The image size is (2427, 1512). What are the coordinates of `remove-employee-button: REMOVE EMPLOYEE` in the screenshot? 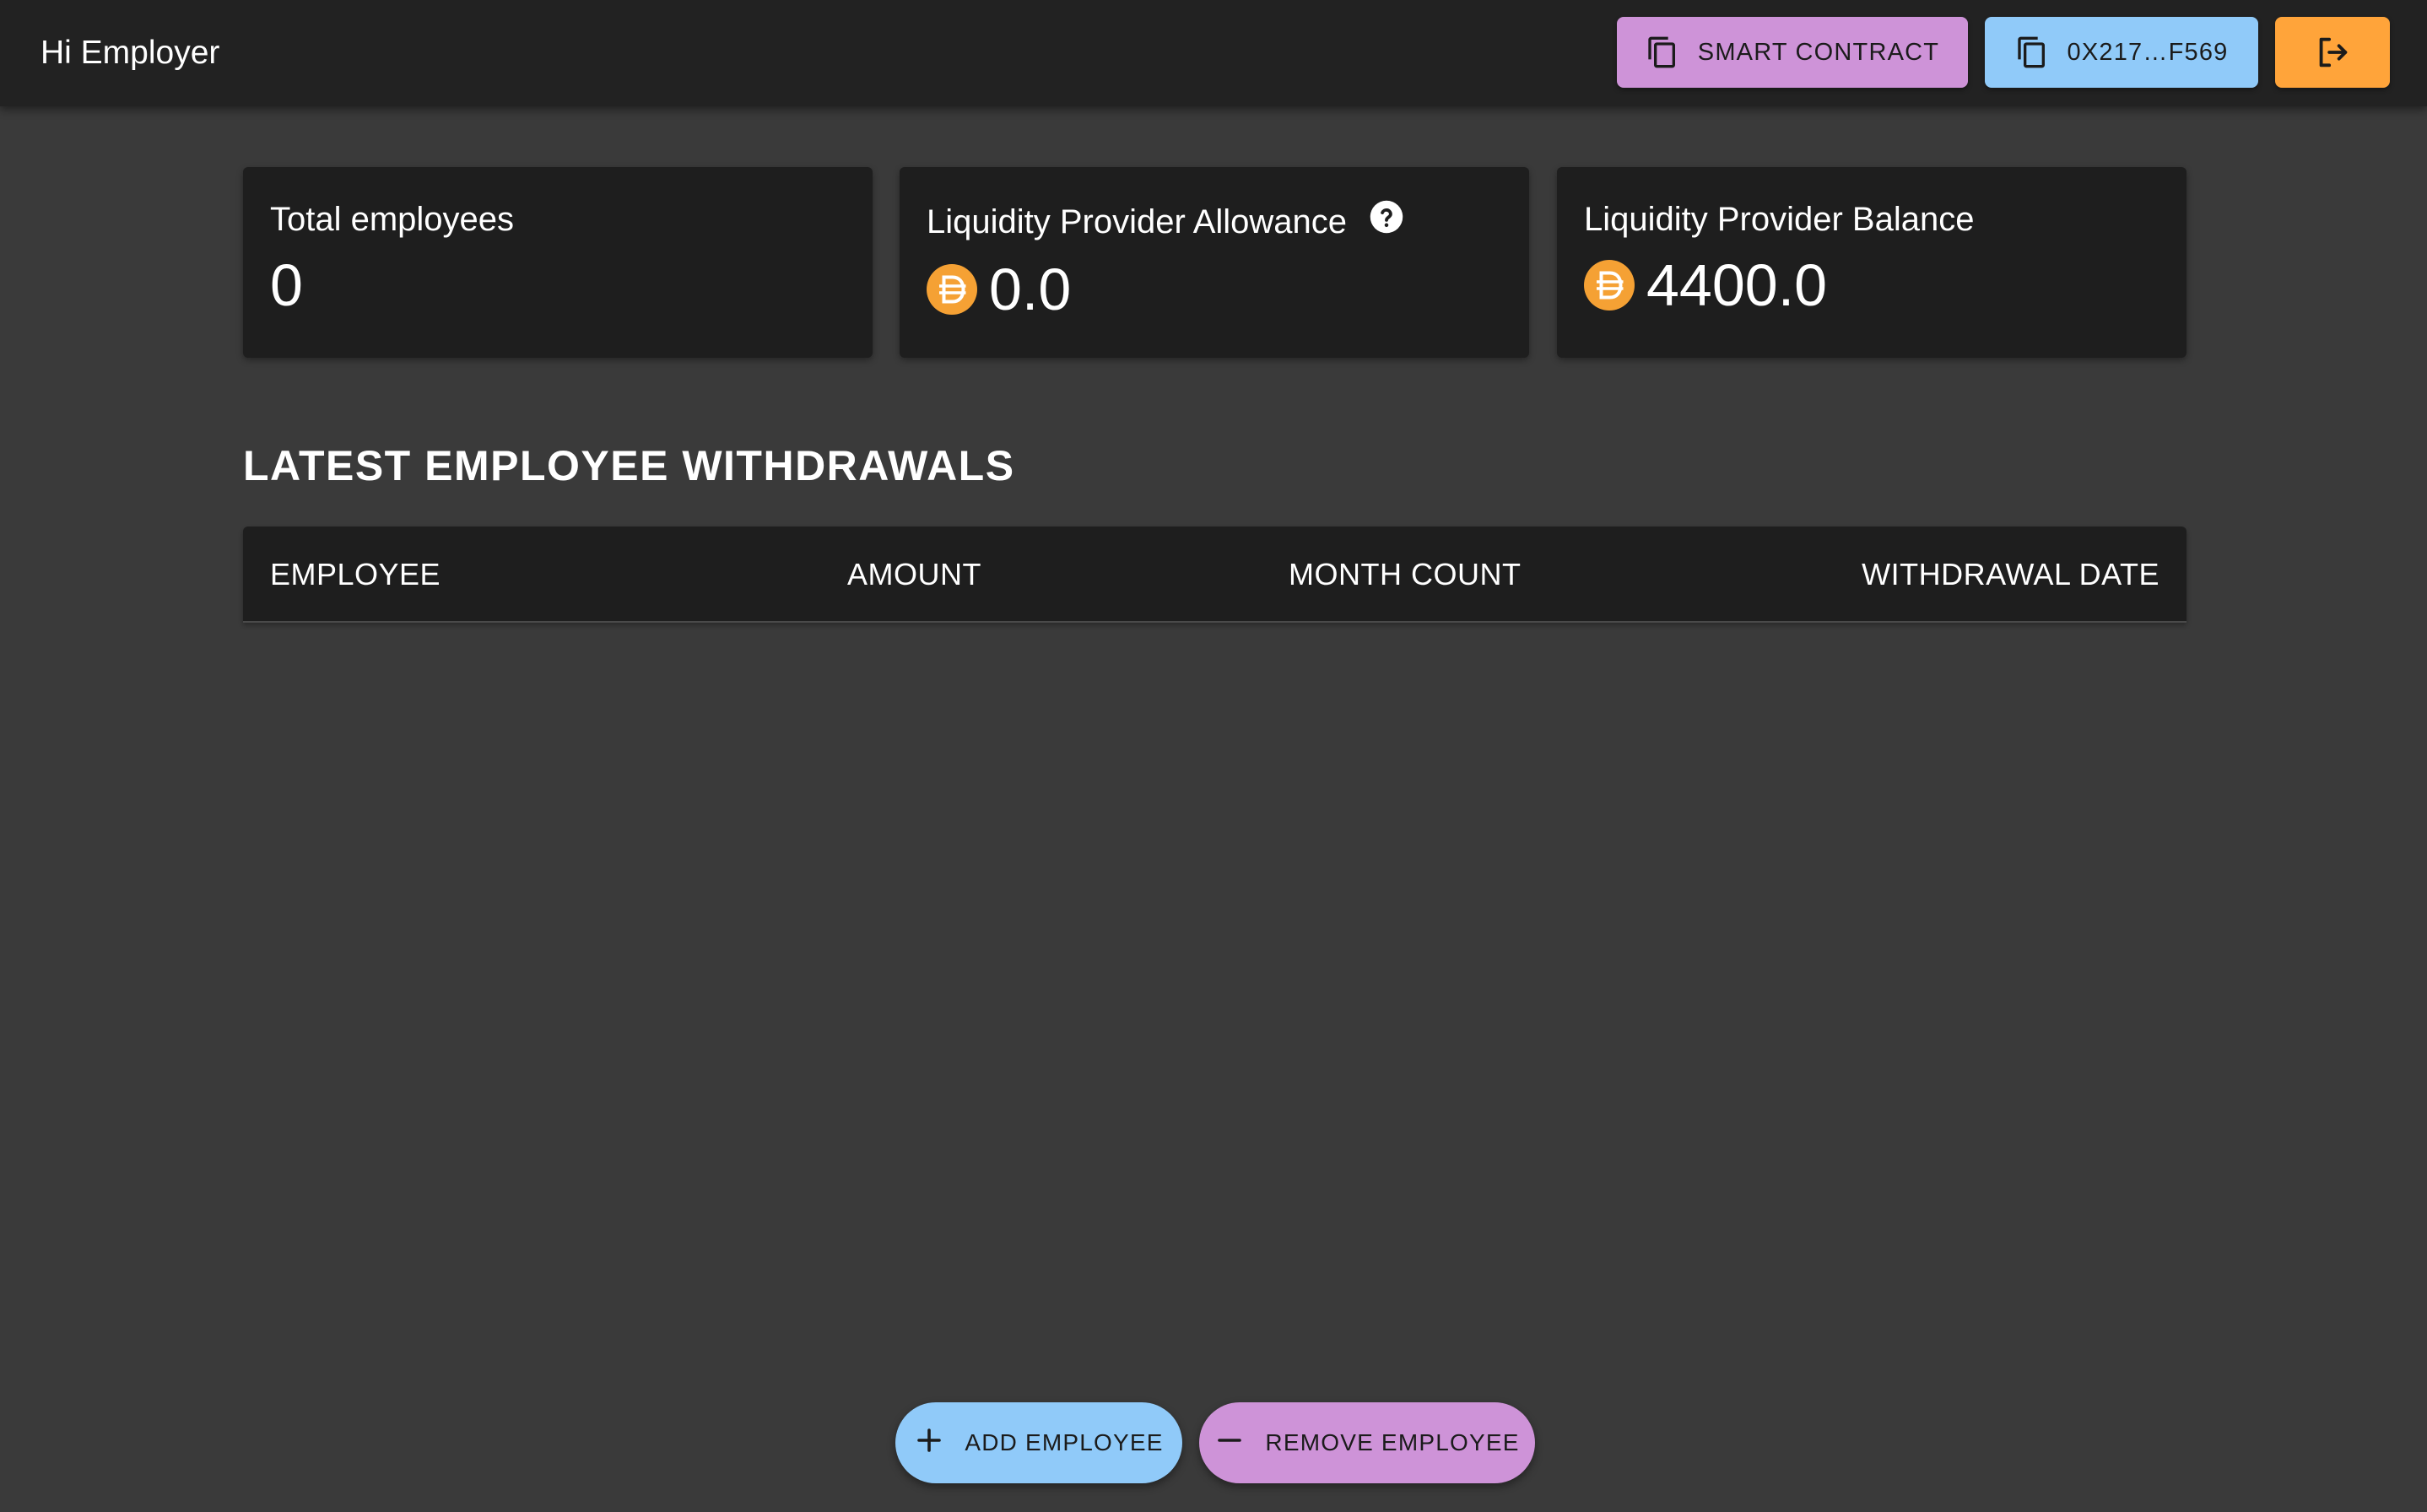 It's located at (1367, 1442).